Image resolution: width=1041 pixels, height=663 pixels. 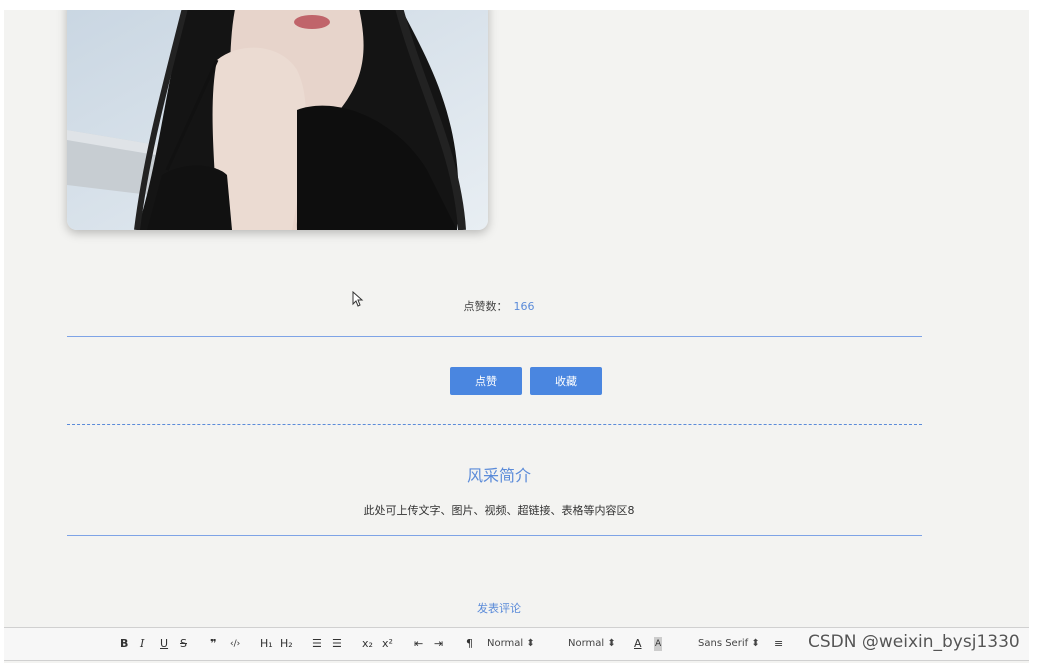 I want to click on ordered-list-icon: ☰, so click(x=317, y=644).